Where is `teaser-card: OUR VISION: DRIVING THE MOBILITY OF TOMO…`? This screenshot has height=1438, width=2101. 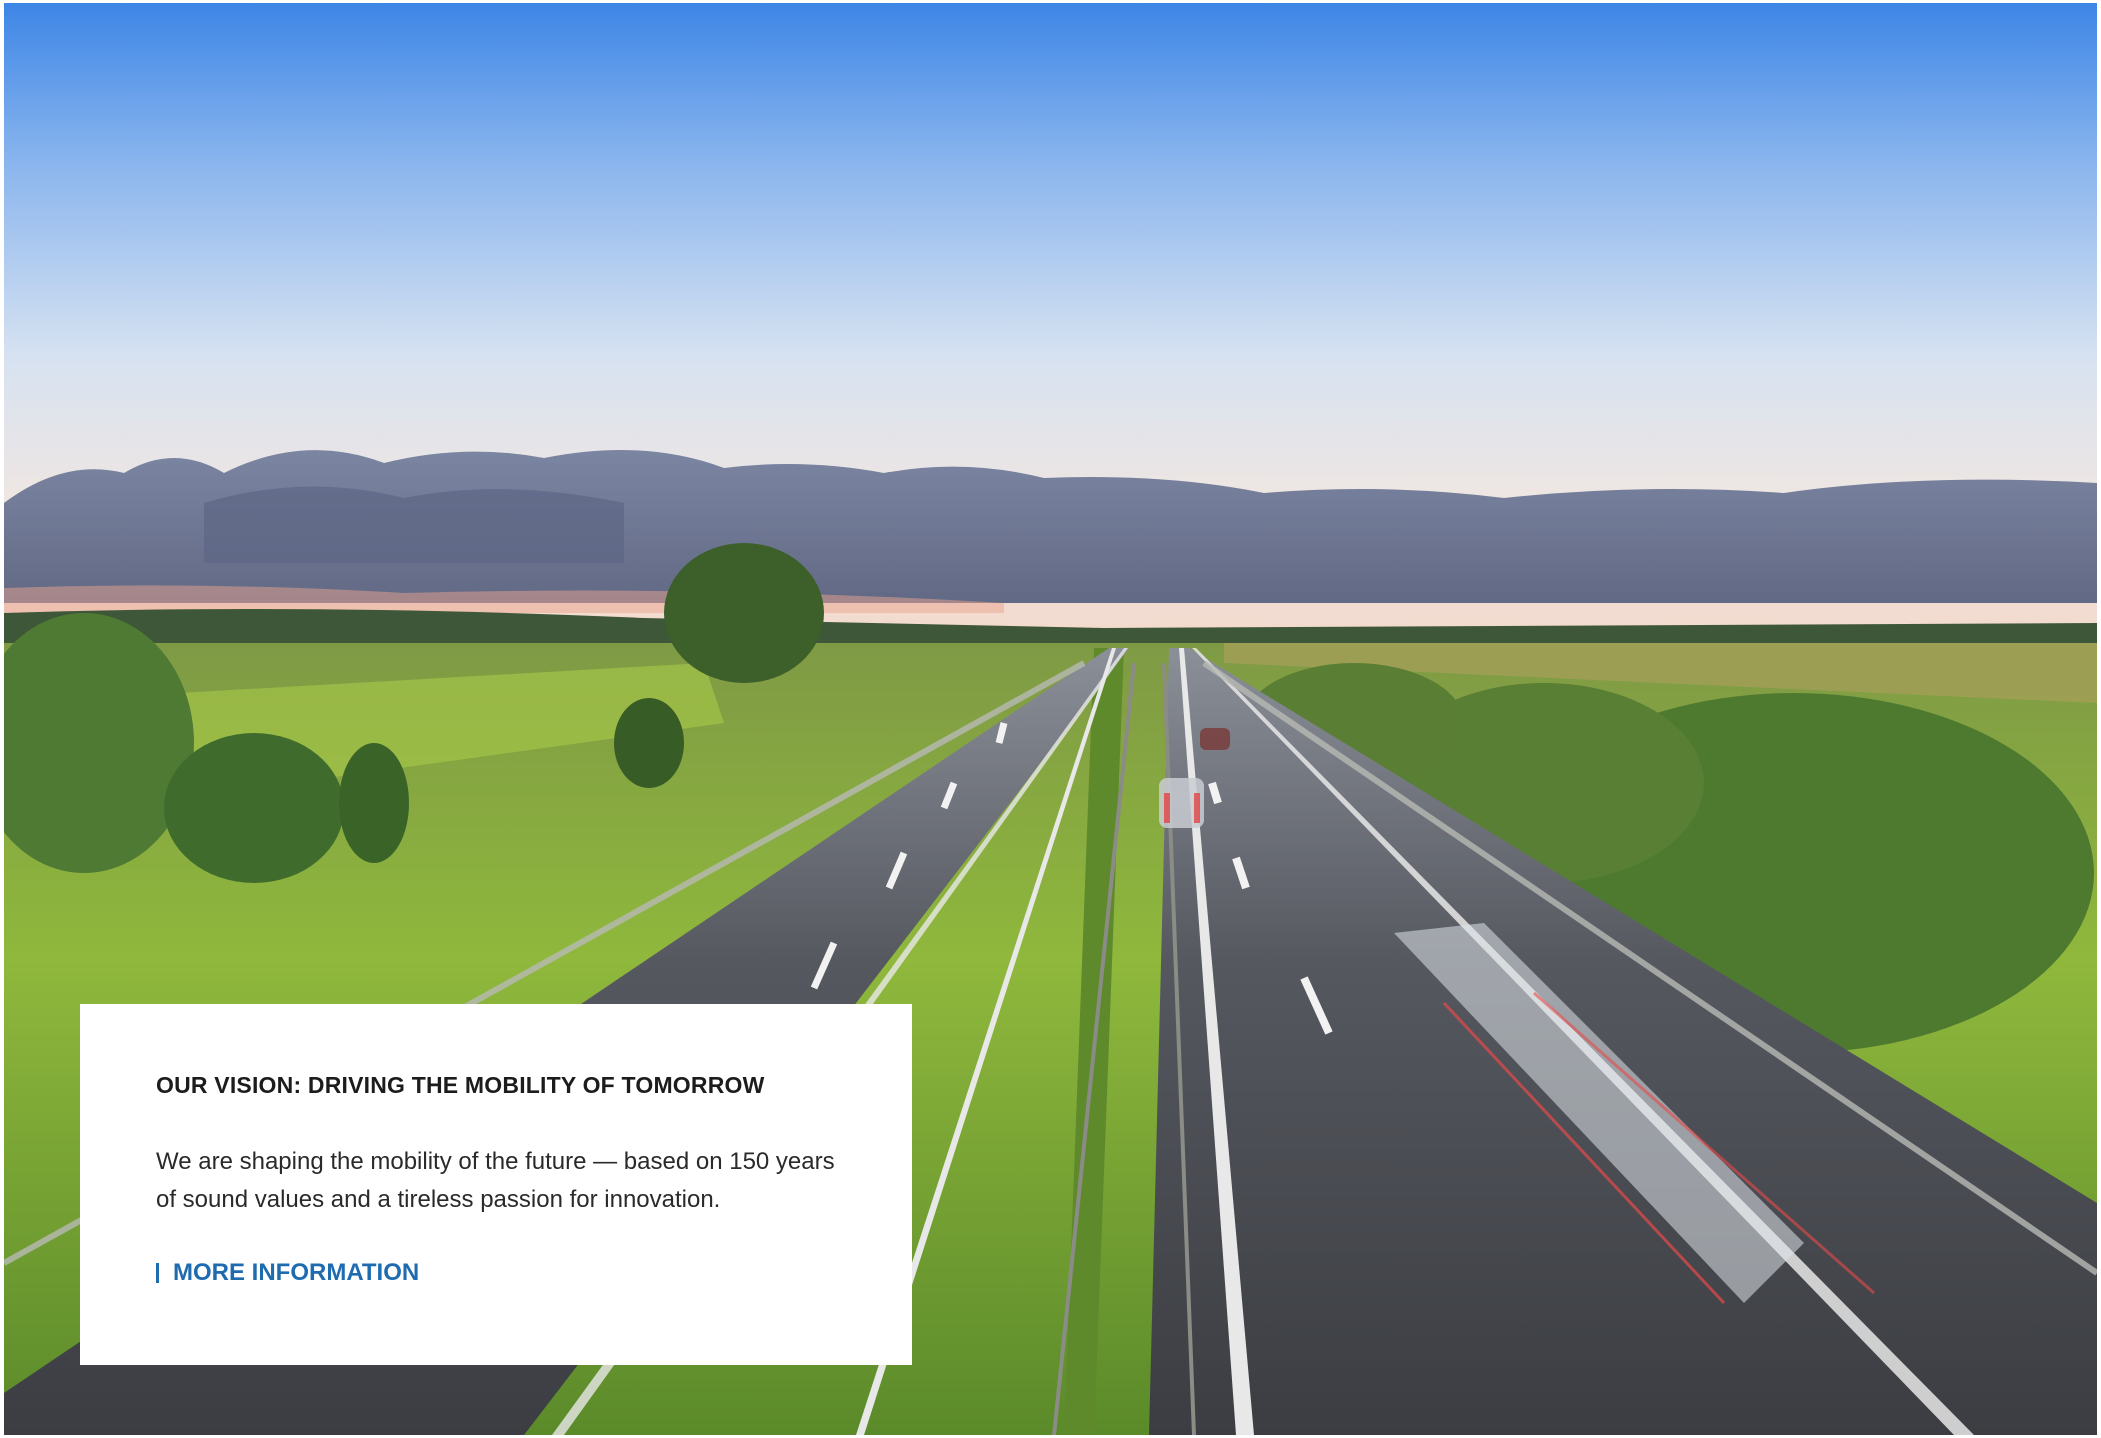
teaser-card: OUR VISION: DRIVING THE MOBILITY OF TOMO… is located at coordinates (496, 1184).